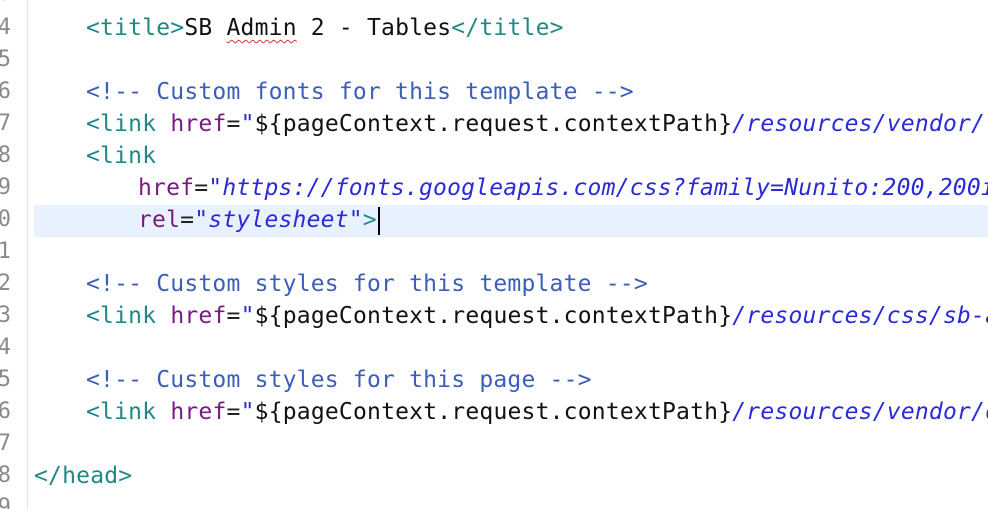 This screenshot has width=988, height=509. I want to click on text-caret, so click(378, 220).